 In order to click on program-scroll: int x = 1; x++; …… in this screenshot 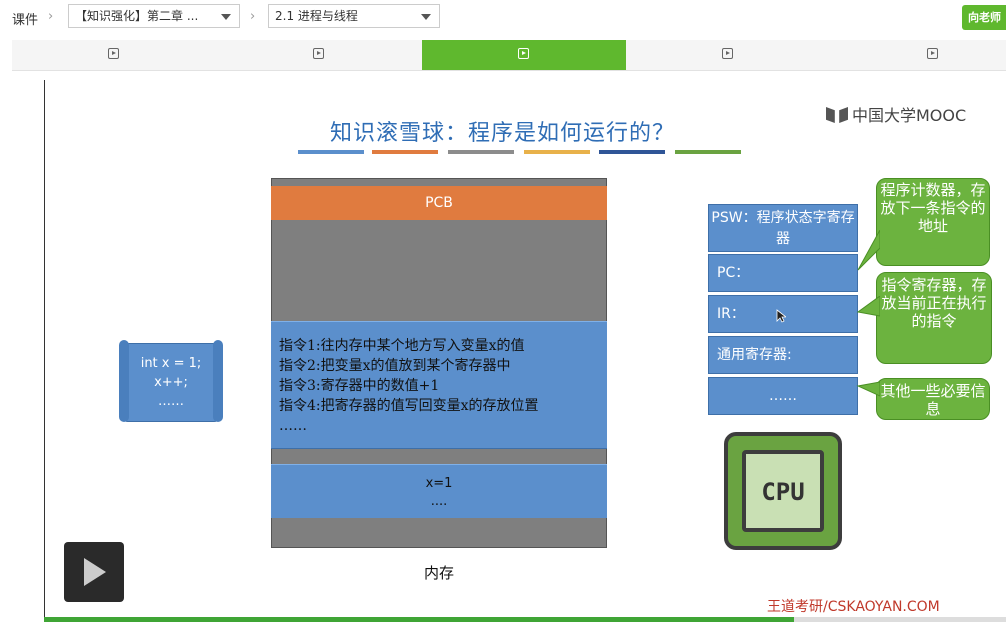, I will do `click(171, 381)`.